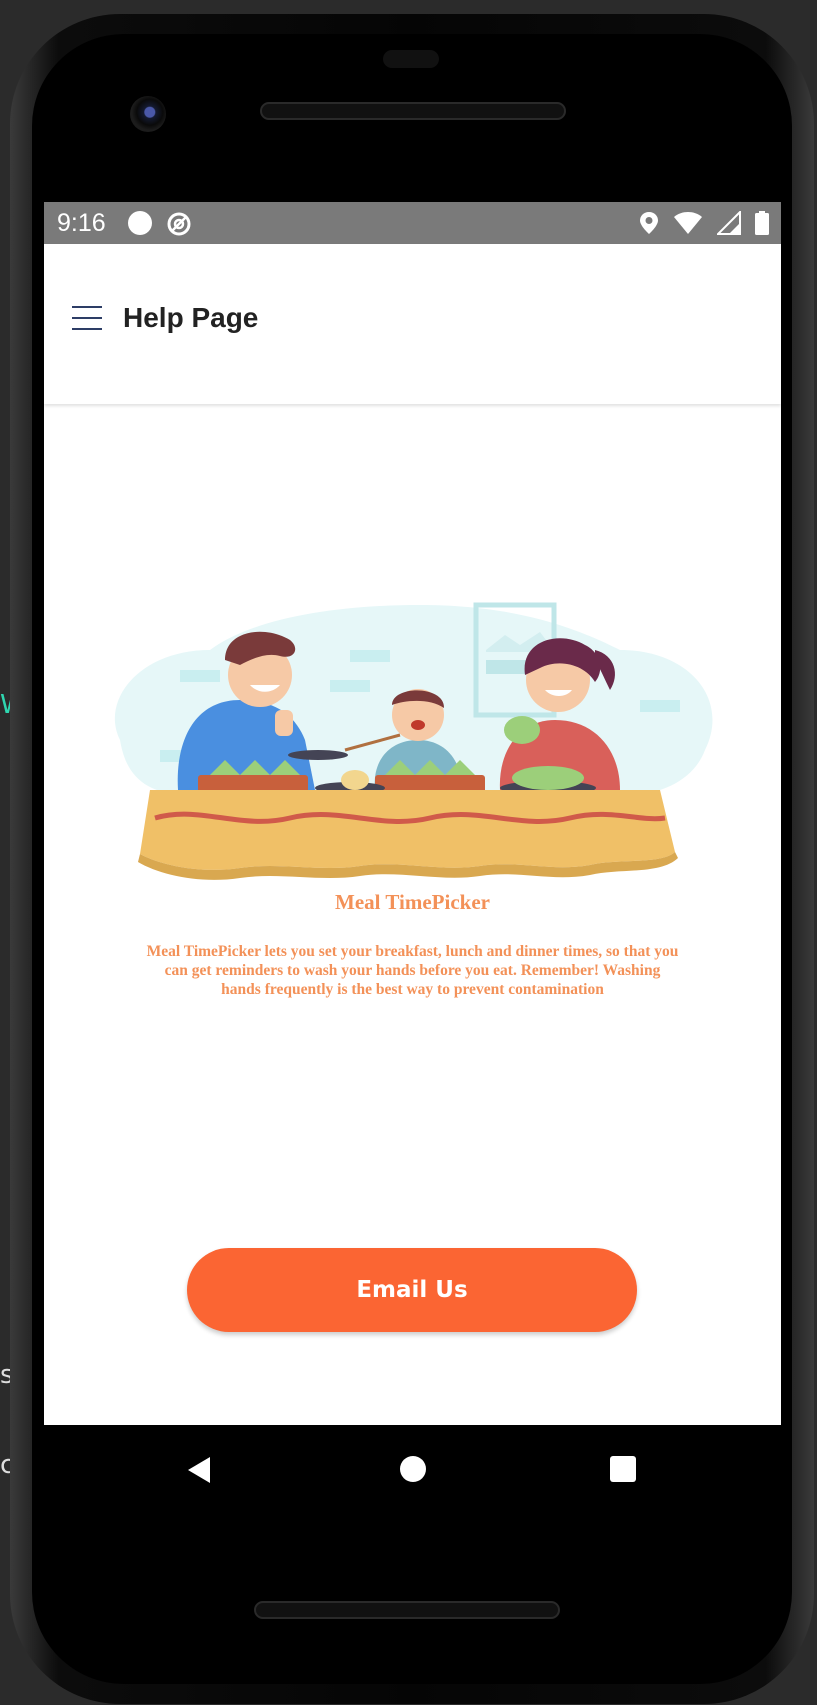 This screenshot has width=817, height=1705. What do you see at coordinates (148, 114) in the screenshot?
I see `front-camera` at bounding box center [148, 114].